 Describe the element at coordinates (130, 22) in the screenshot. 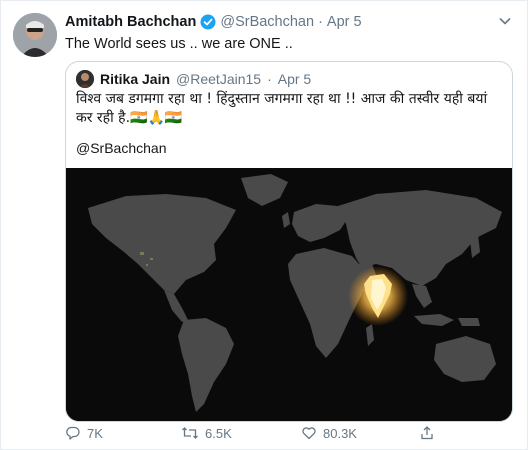

I see `author-name: Amitabh Bachchan` at that location.